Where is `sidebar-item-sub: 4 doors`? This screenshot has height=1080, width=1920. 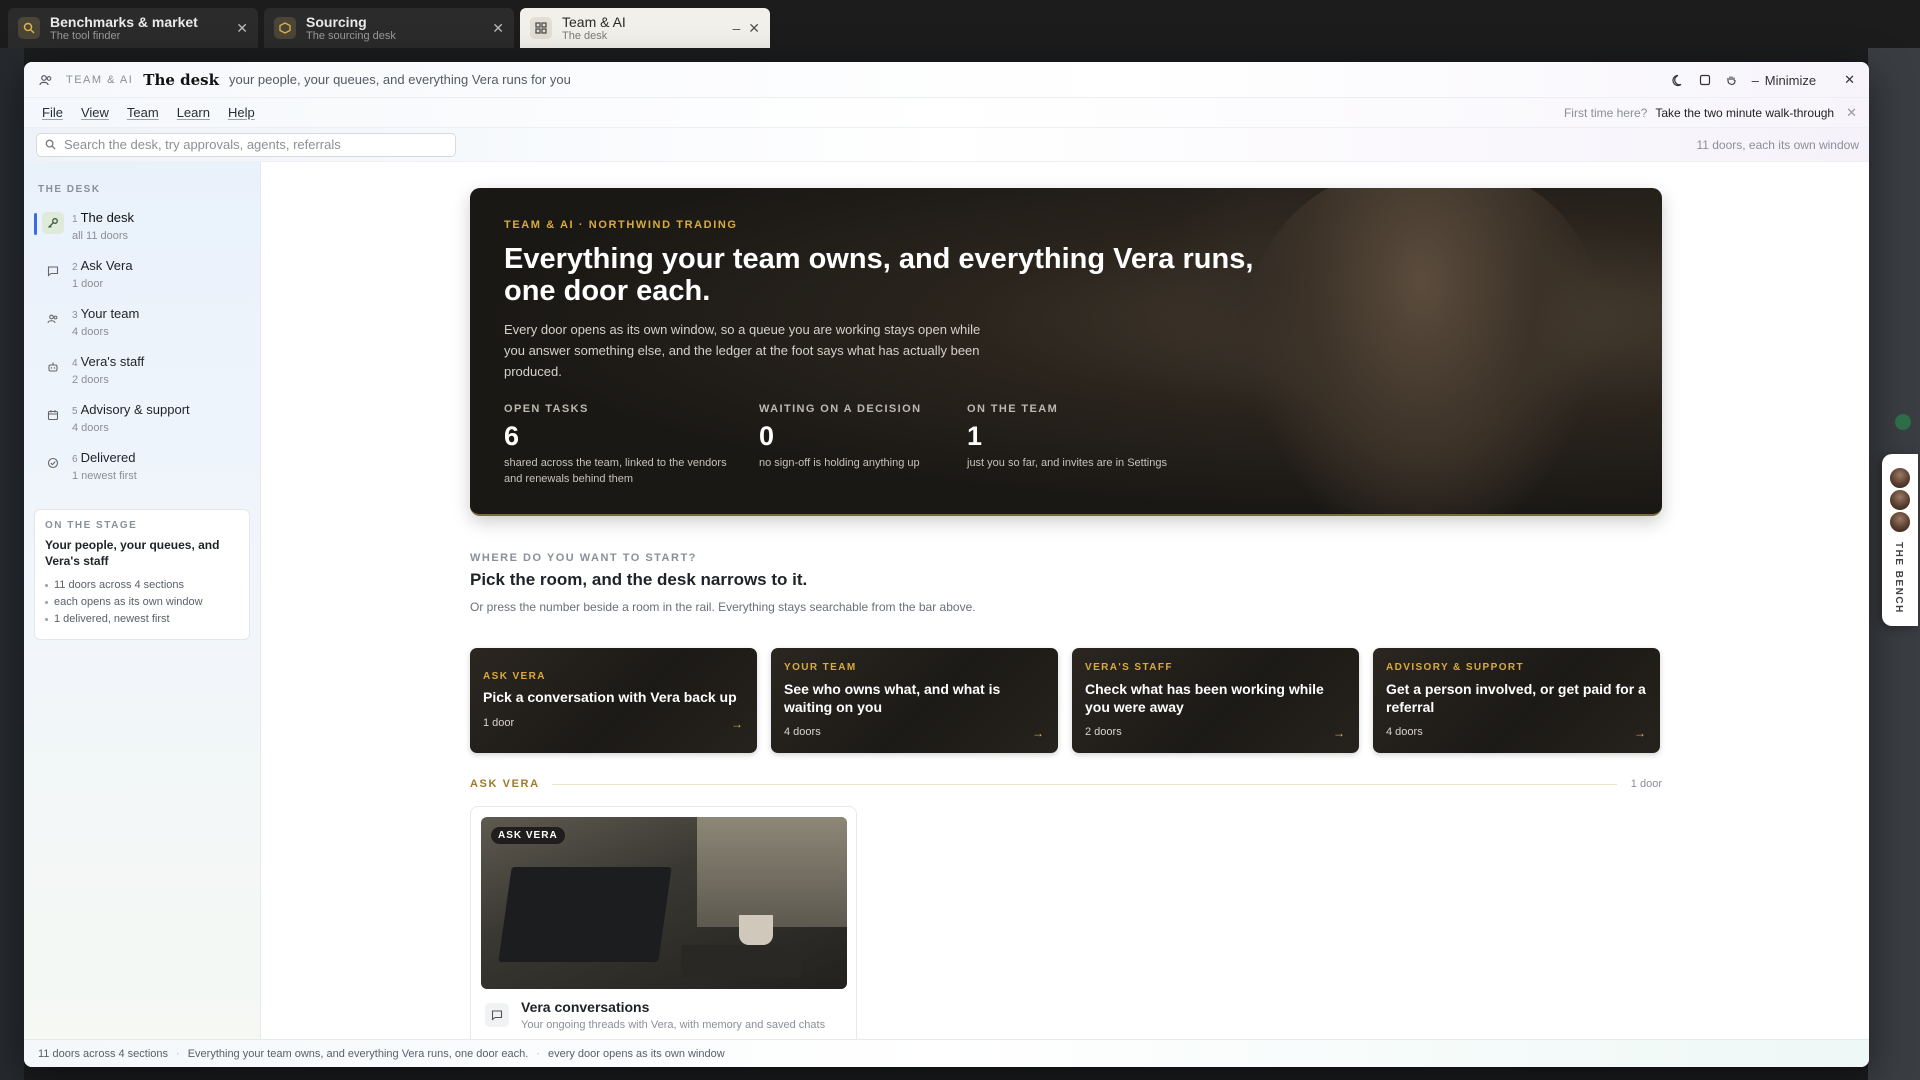
sidebar-item-sub: 4 doors is located at coordinates (90, 332).